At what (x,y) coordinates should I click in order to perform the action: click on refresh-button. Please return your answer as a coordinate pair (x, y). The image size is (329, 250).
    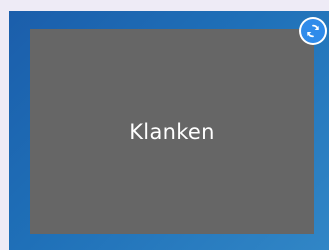
    Looking at the image, I should click on (313, 31).